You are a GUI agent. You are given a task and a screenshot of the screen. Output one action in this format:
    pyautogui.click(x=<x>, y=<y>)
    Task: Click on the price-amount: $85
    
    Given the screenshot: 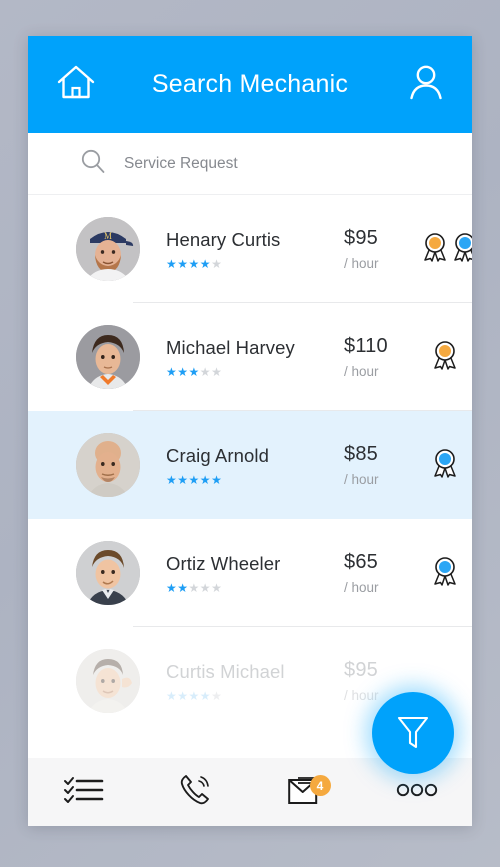 What is the action you would take?
    pyautogui.click(x=361, y=454)
    